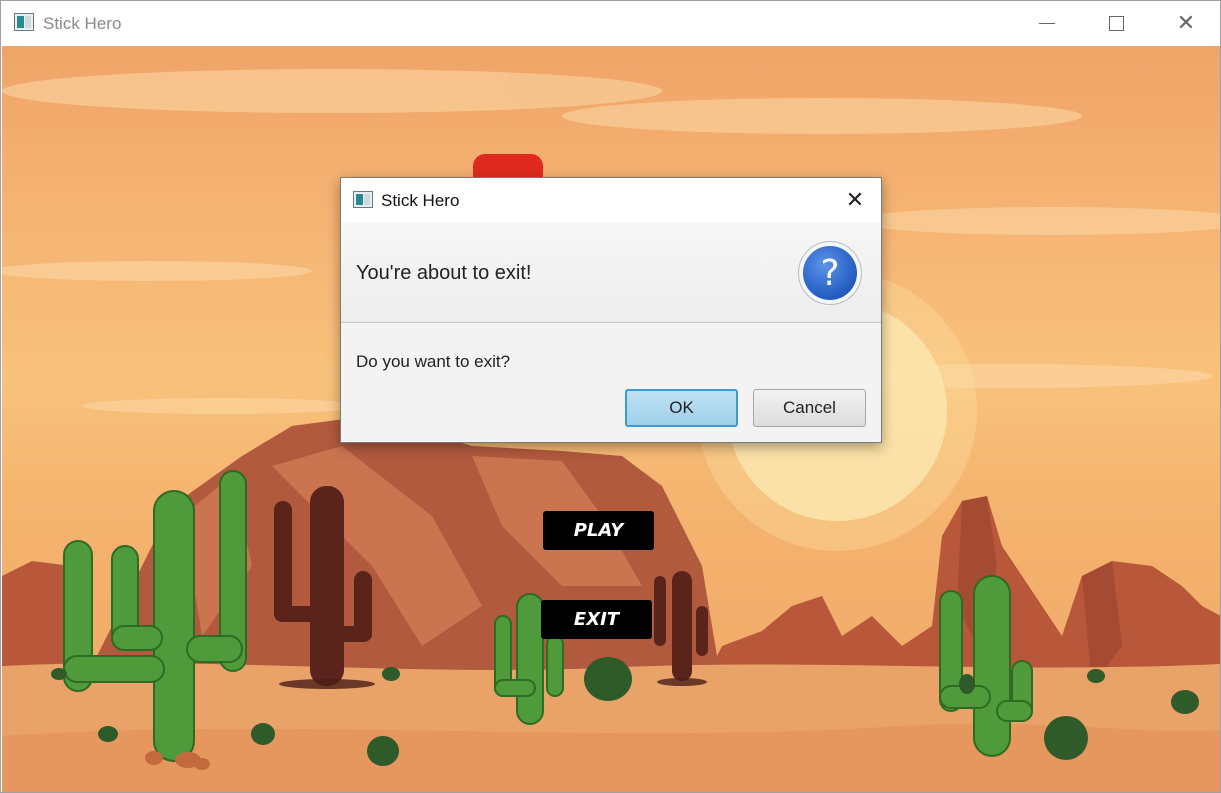 This screenshot has height=793, width=1221. I want to click on close-window-button: ✕, so click(1185, 23).